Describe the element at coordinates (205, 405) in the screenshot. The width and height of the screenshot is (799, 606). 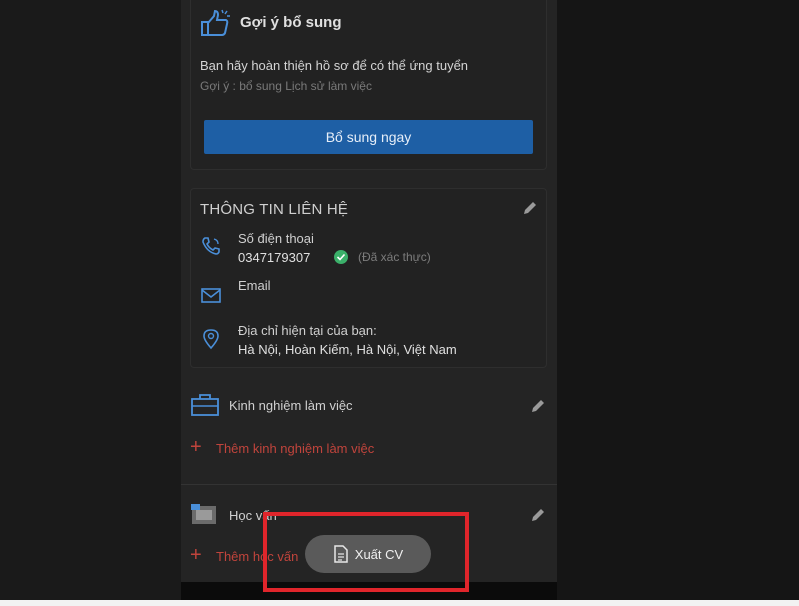
I see `briefcase-icon` at that location.